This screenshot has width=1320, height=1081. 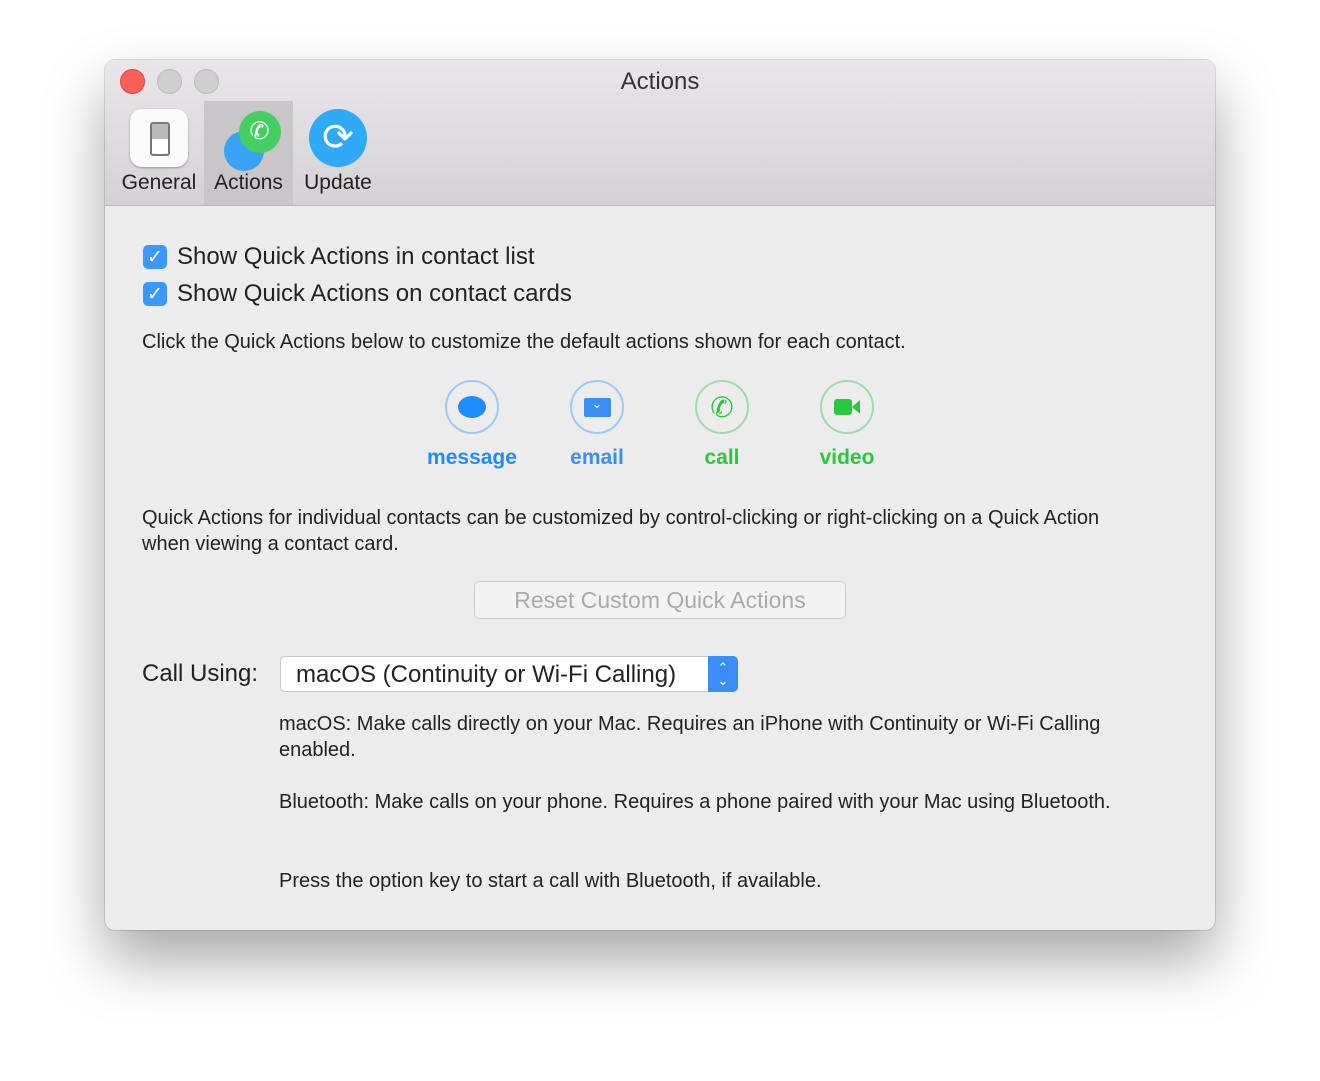 What do you see at coordinates (472, 407) in the screenshot?
I see `message-bubble-icon` at bounding box center [472, 407].